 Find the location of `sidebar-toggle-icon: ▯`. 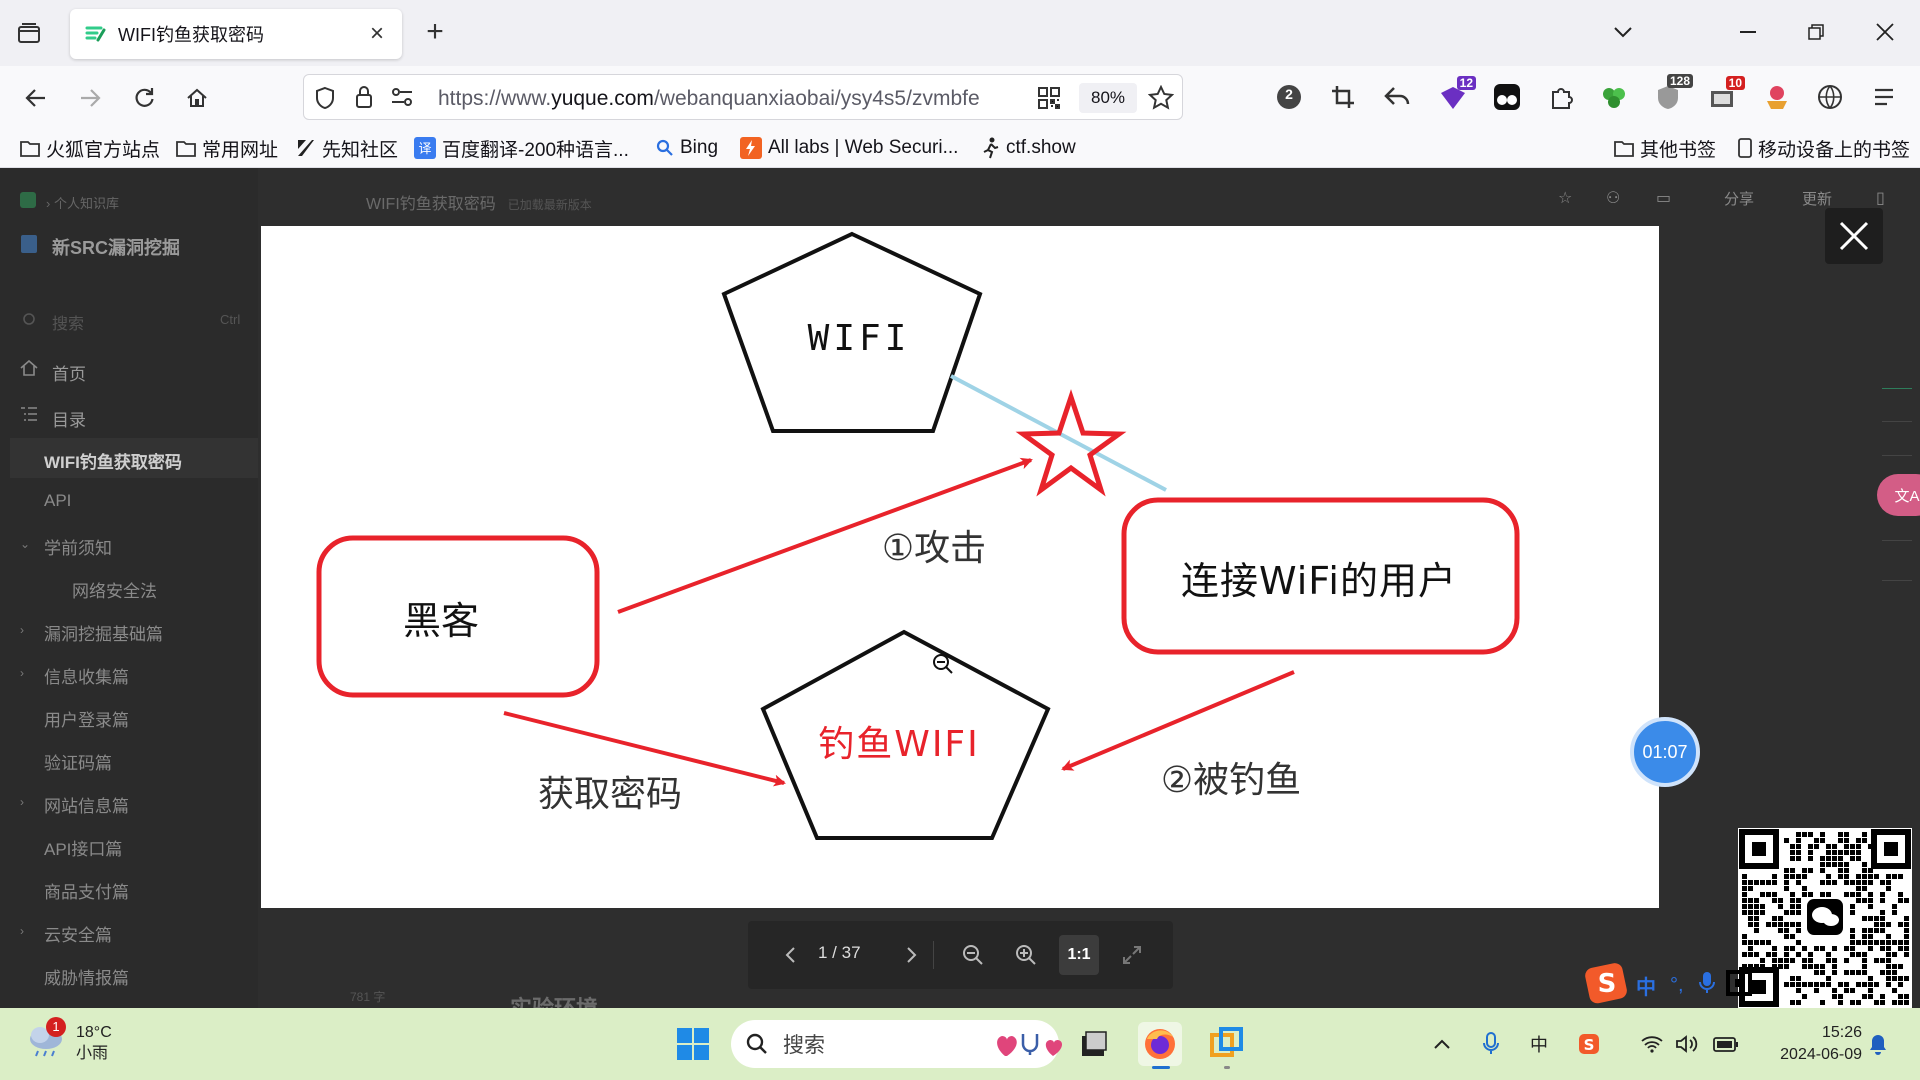

sidebar-toggle-icon: ▯ is located at coordinates (1880, 198).